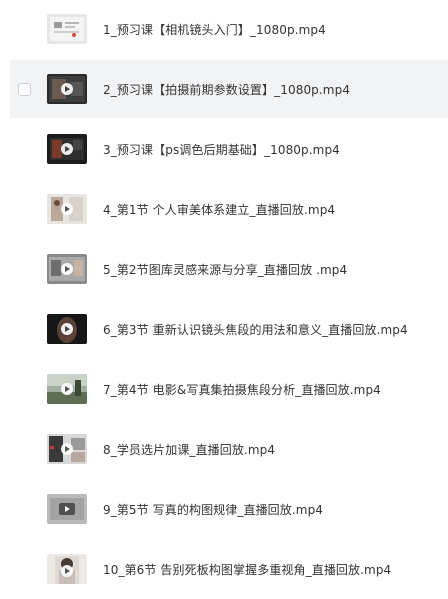 The image size is (448, 599). I want to click on file-name: 2_预习课【拍摄前期参数设置】_1080p.mp4, so click(227, 89).